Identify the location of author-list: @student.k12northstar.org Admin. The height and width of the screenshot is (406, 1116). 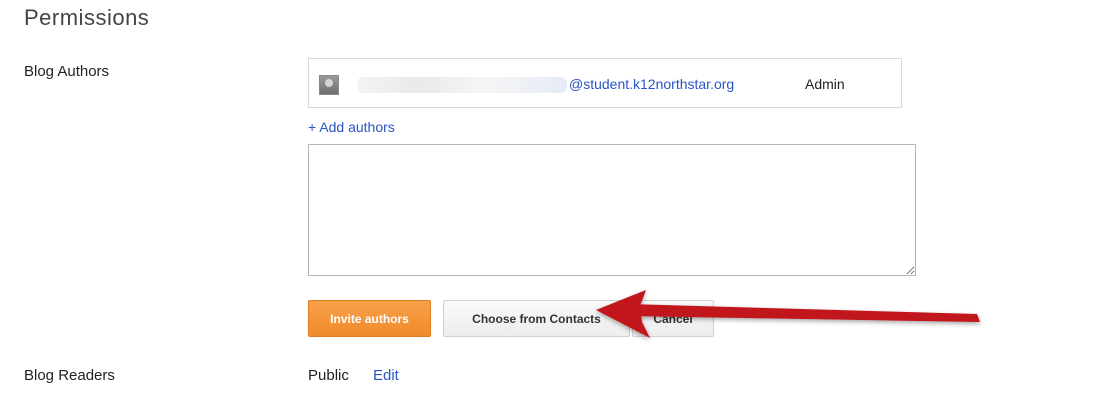
(605, 83).